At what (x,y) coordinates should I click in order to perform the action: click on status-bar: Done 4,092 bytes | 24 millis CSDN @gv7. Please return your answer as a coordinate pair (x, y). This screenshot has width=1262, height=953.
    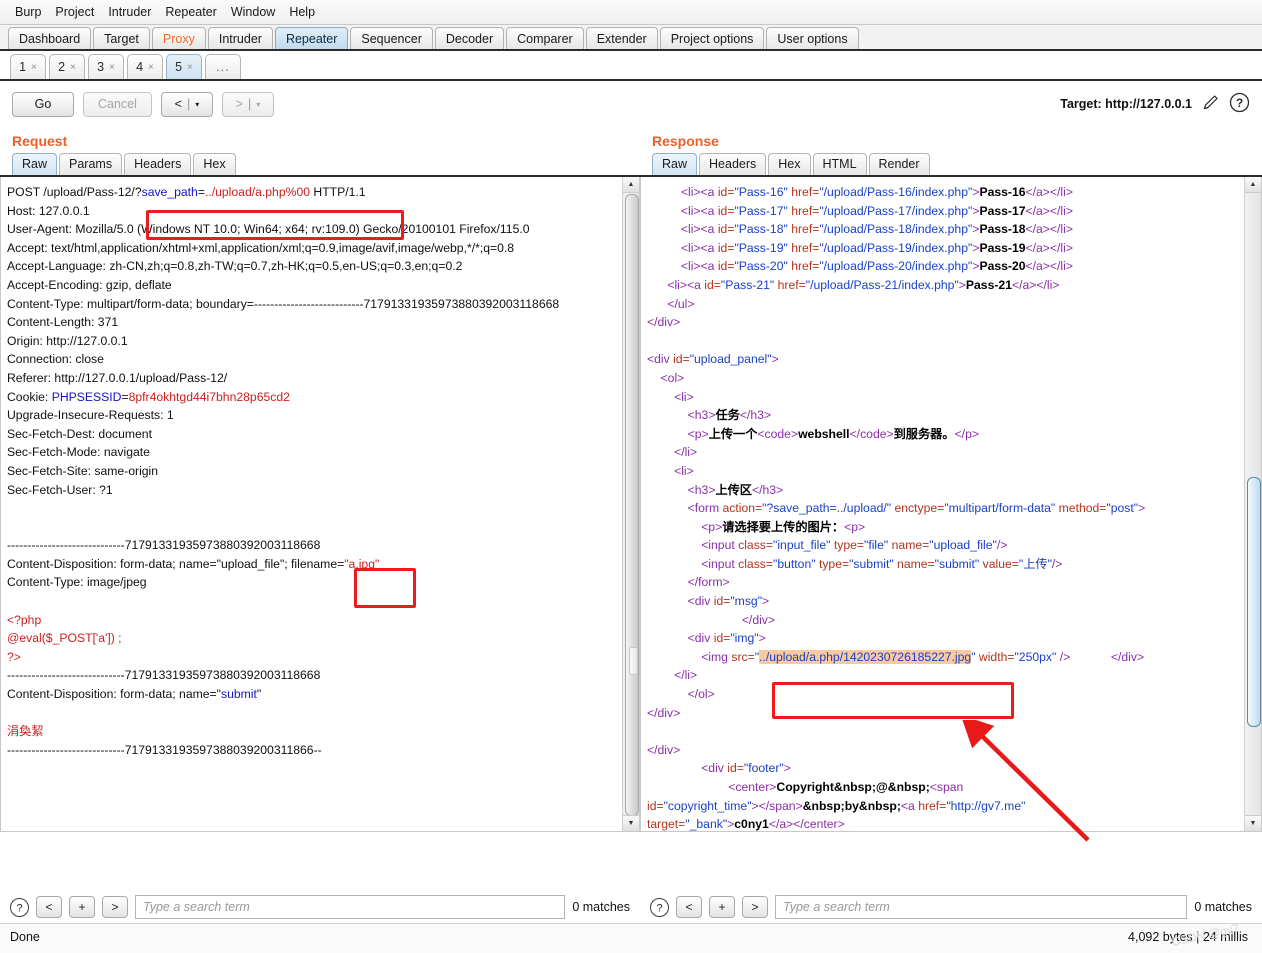
    Looking at the image, I should click on (631, 937).